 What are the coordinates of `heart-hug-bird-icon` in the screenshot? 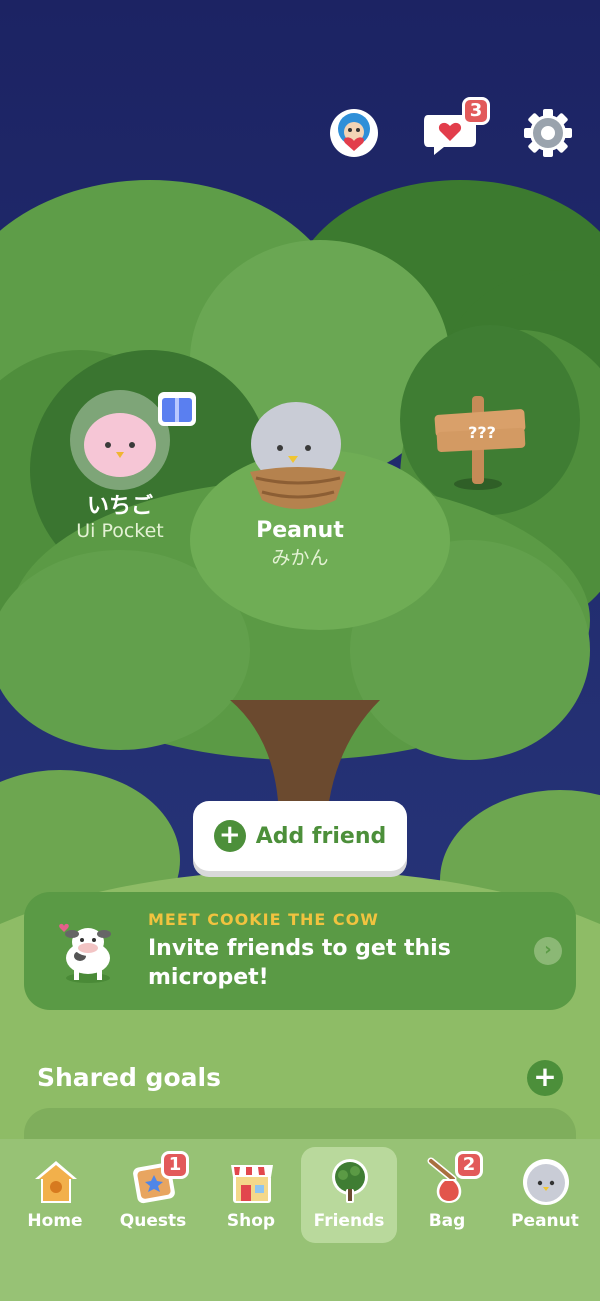 It's located at (354, 133).